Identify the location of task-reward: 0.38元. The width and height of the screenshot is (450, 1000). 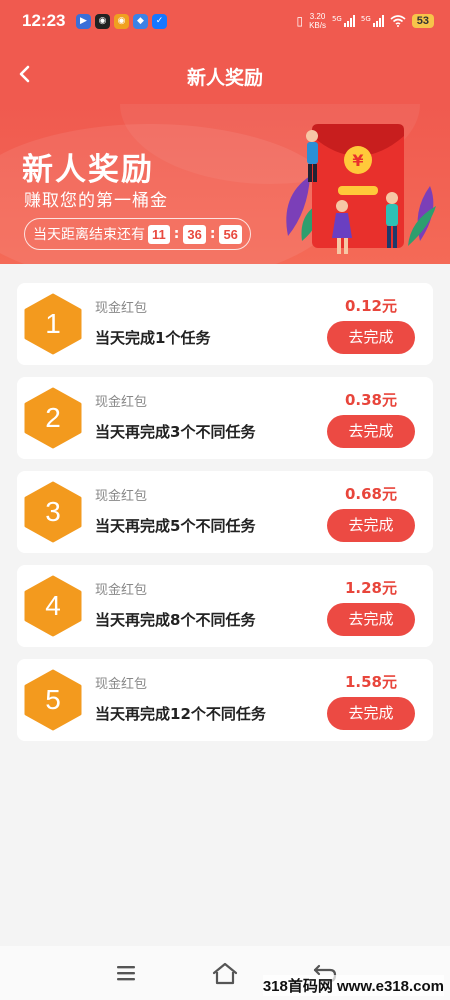
(370, 400).